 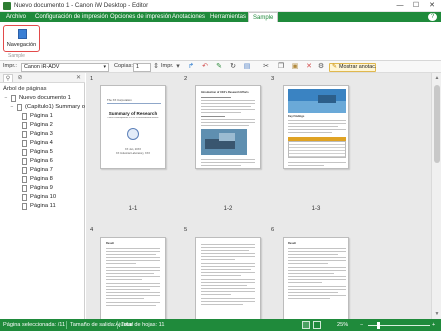 I want to click on navigation-button: Navegación, so click(x=21, y=38).